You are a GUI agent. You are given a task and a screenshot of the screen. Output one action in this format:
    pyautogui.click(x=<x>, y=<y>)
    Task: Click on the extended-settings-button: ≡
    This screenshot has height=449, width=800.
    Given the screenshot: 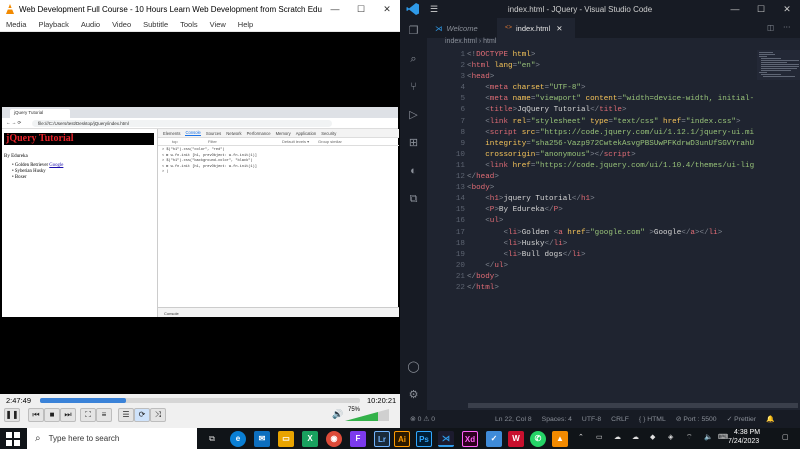 What is the action you would take?
    pyautogui.click(x=104, y=415)
    